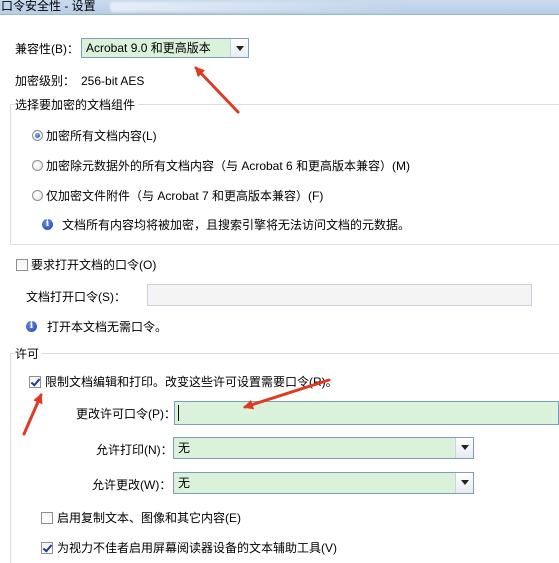 This screenshot has width=559, height=563. What do you see at coordinates (32, 414) in the screenshot?
I see `arrow-to-restrict-checkbox` at bounding box center [32, 414].